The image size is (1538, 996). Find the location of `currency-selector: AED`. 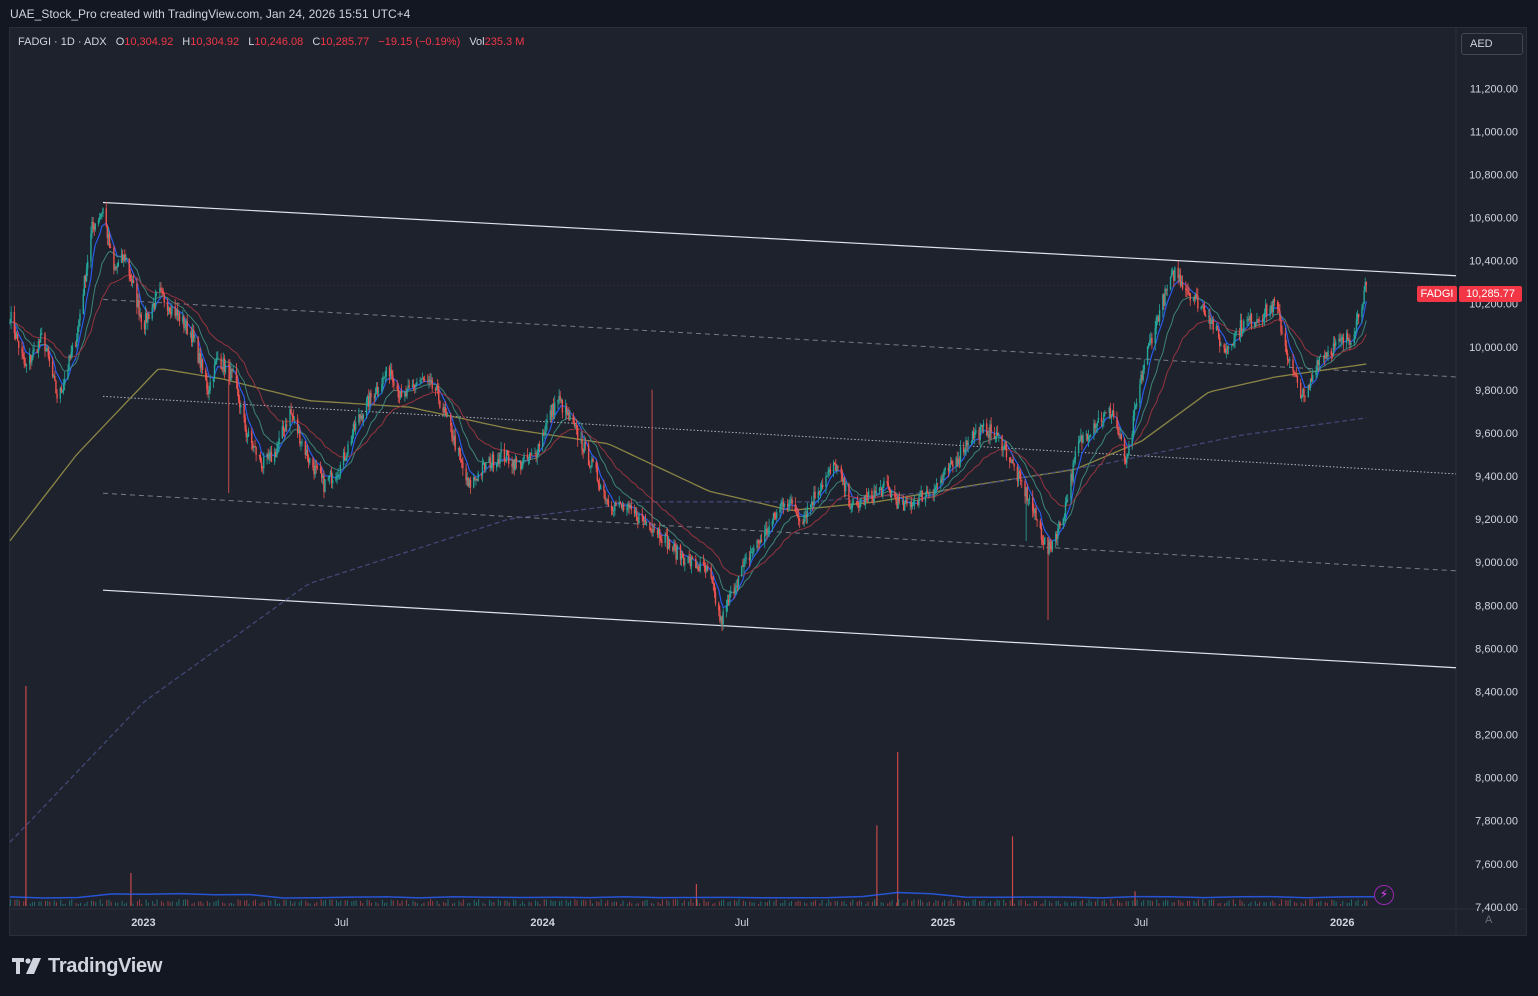

currency-selector: AED is located at coordinates (1492, 44).